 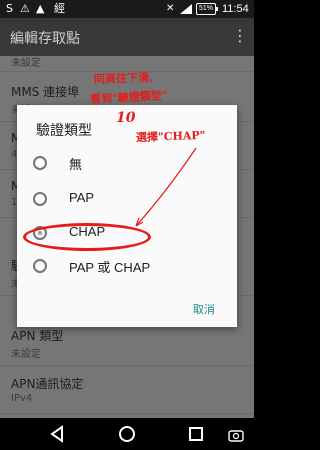 What do you see at coordinates (58, 434) in the screenshot?
I see `back-icon` at bounding box center [58, 434].